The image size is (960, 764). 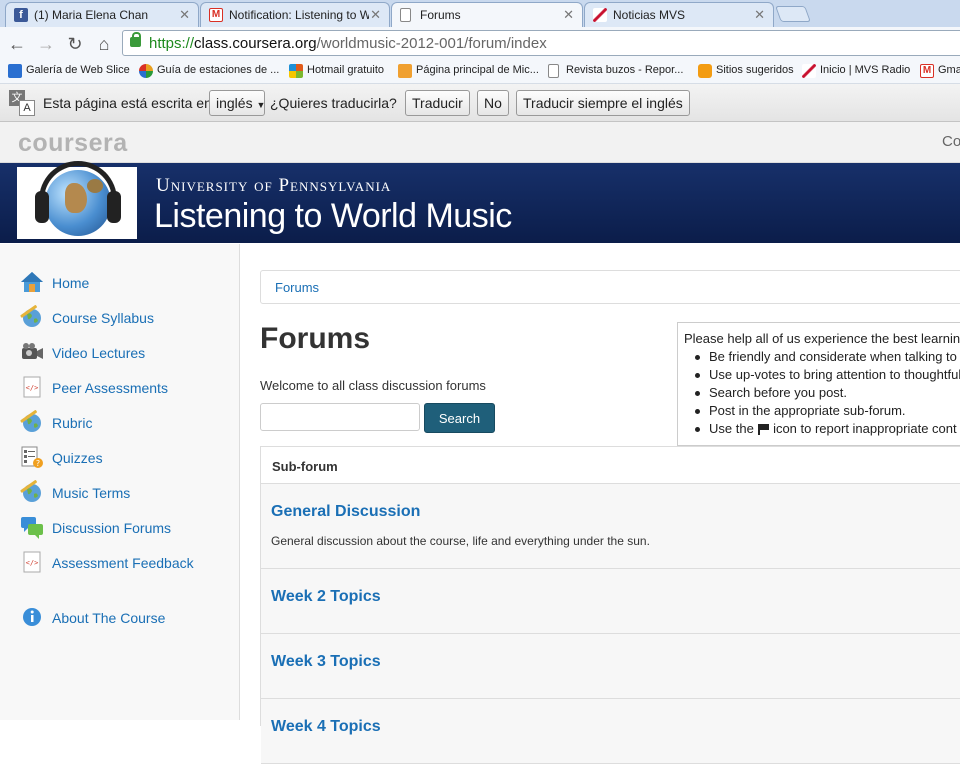 What do you see at coordinates (91, 15) in the screenshot?
I see `tab-label: (1) Maria Elena Chan` at bounding box center [91, 15].